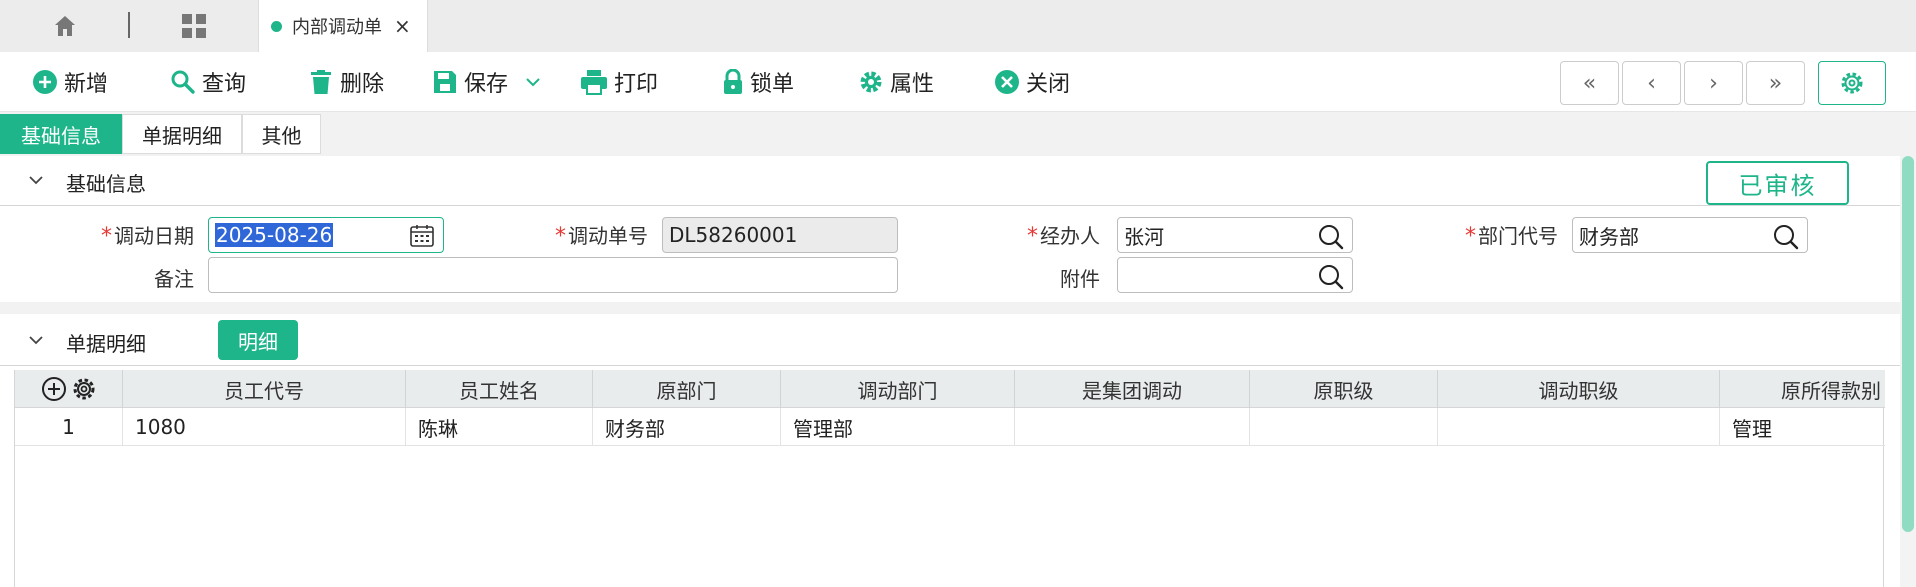 Image resolution: width=1916 pixels, height=587 pixels. Describe the element at coordinates (264, 427) in the screenshot. I see `table-cell: 1080` at that location.